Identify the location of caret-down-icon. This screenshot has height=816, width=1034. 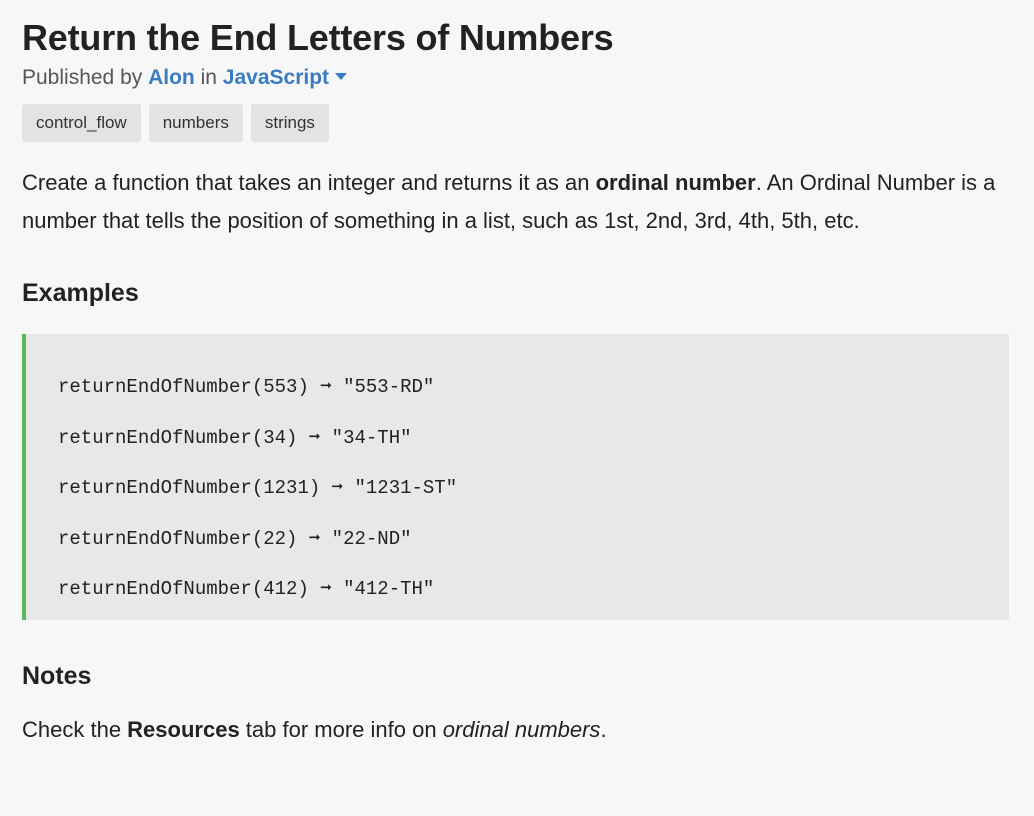
(341, 76).